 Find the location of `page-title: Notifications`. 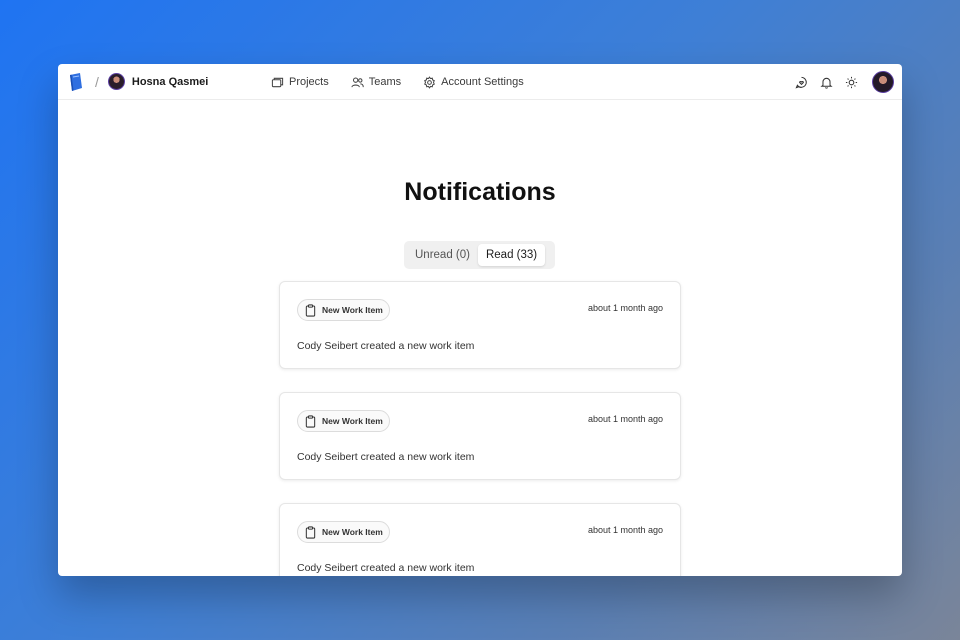

page-title: Notifications is located at coordinates (480, 192).